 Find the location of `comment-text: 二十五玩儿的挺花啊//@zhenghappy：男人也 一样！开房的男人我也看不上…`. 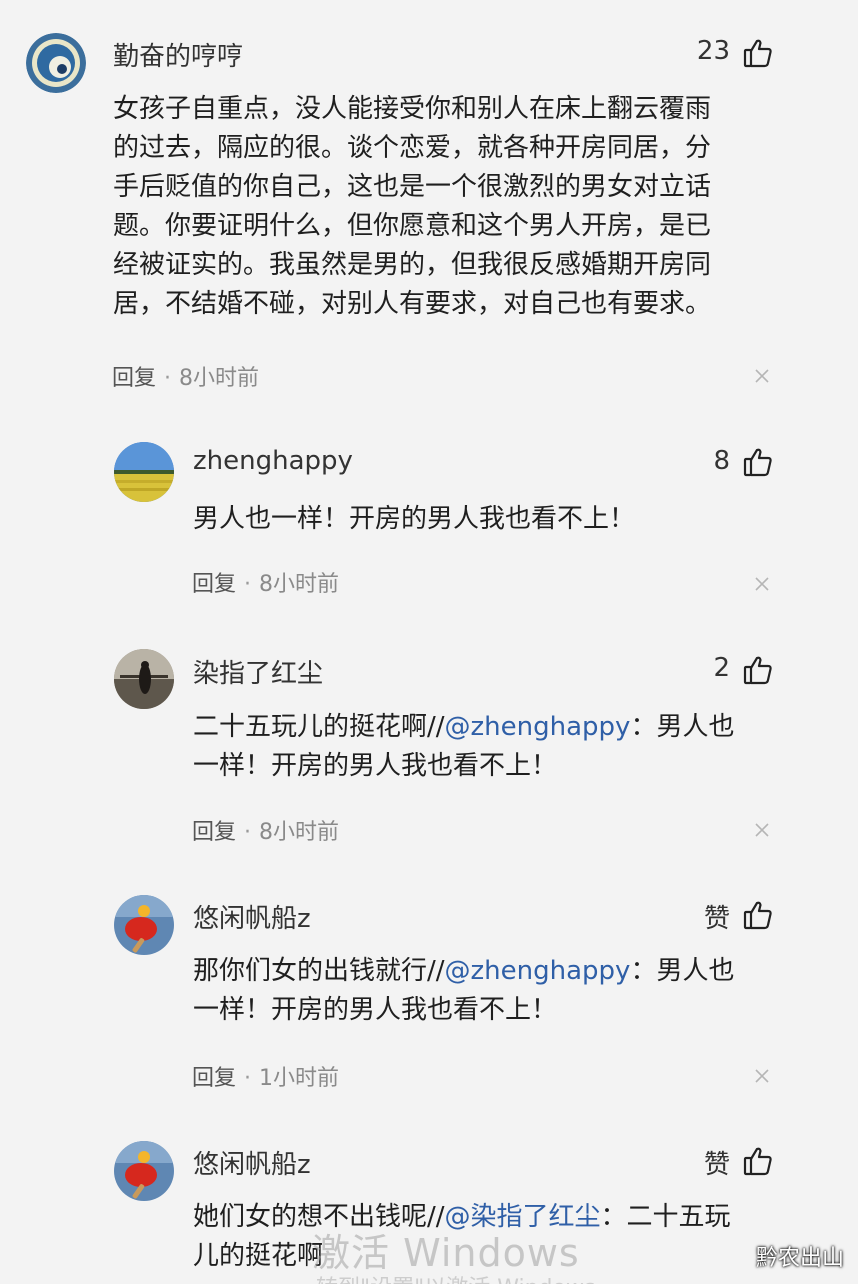

comment-text: 二十五玩儿的挺花啊//@zhenghappy：男人也 一样！开房的男人我也看不上… is located at coordinates (493, 747).